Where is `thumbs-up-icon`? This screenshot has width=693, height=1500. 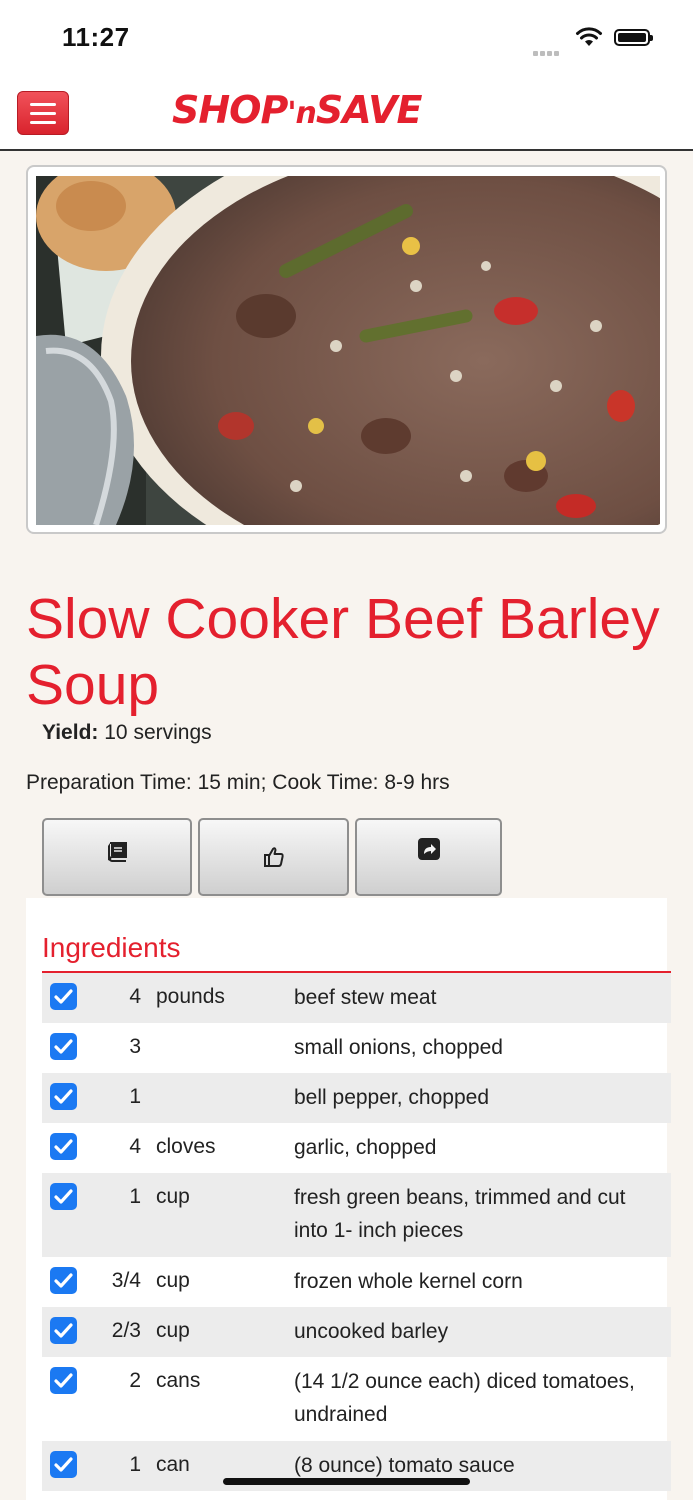
thumbs-up-icon is located at coordinates (273, 857).